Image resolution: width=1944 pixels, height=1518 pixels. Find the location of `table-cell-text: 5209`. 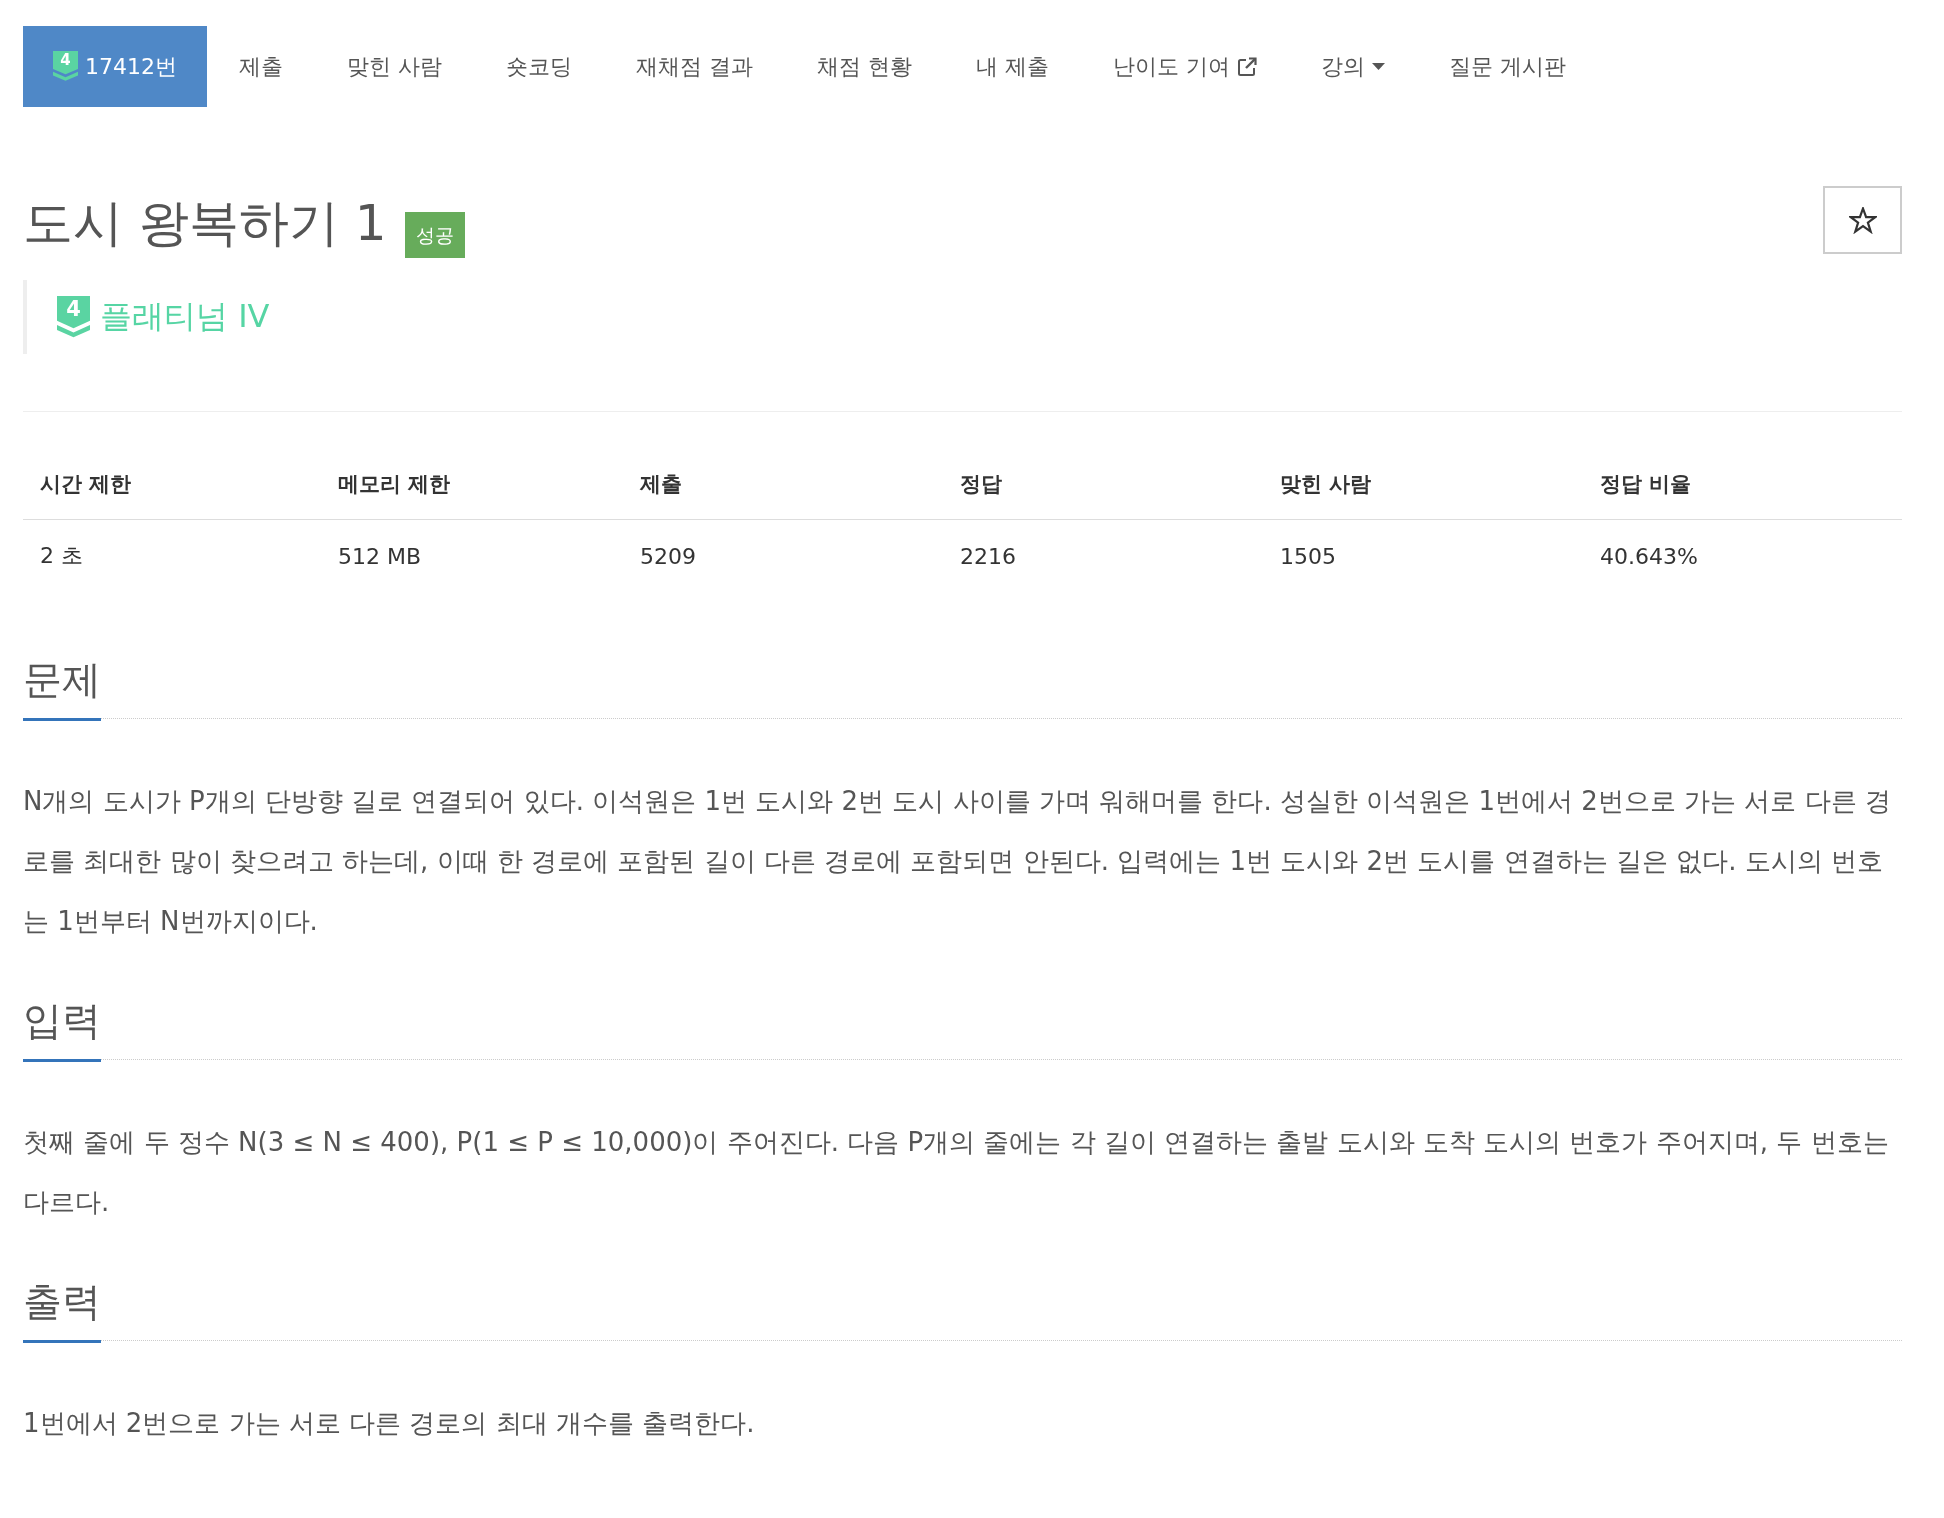

table-cell-text: 5209 is located at coordinates (668, 556).